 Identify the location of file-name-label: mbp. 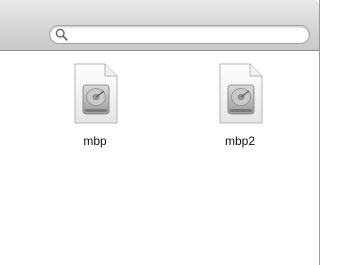
(95, 141).